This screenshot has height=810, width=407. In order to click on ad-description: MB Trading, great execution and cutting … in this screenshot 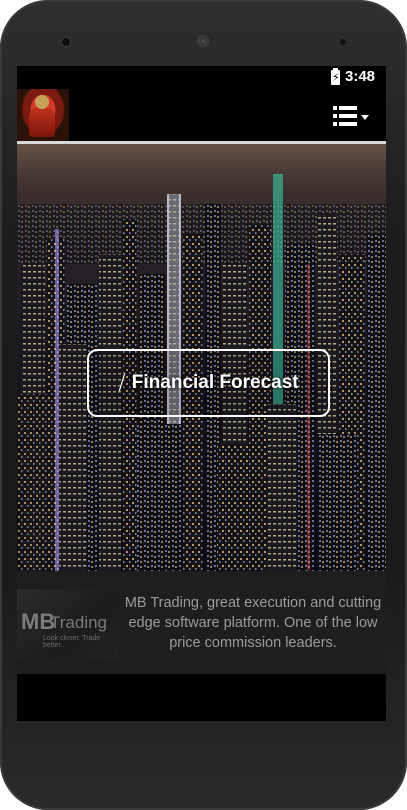, I will do `click(253, 623)`.